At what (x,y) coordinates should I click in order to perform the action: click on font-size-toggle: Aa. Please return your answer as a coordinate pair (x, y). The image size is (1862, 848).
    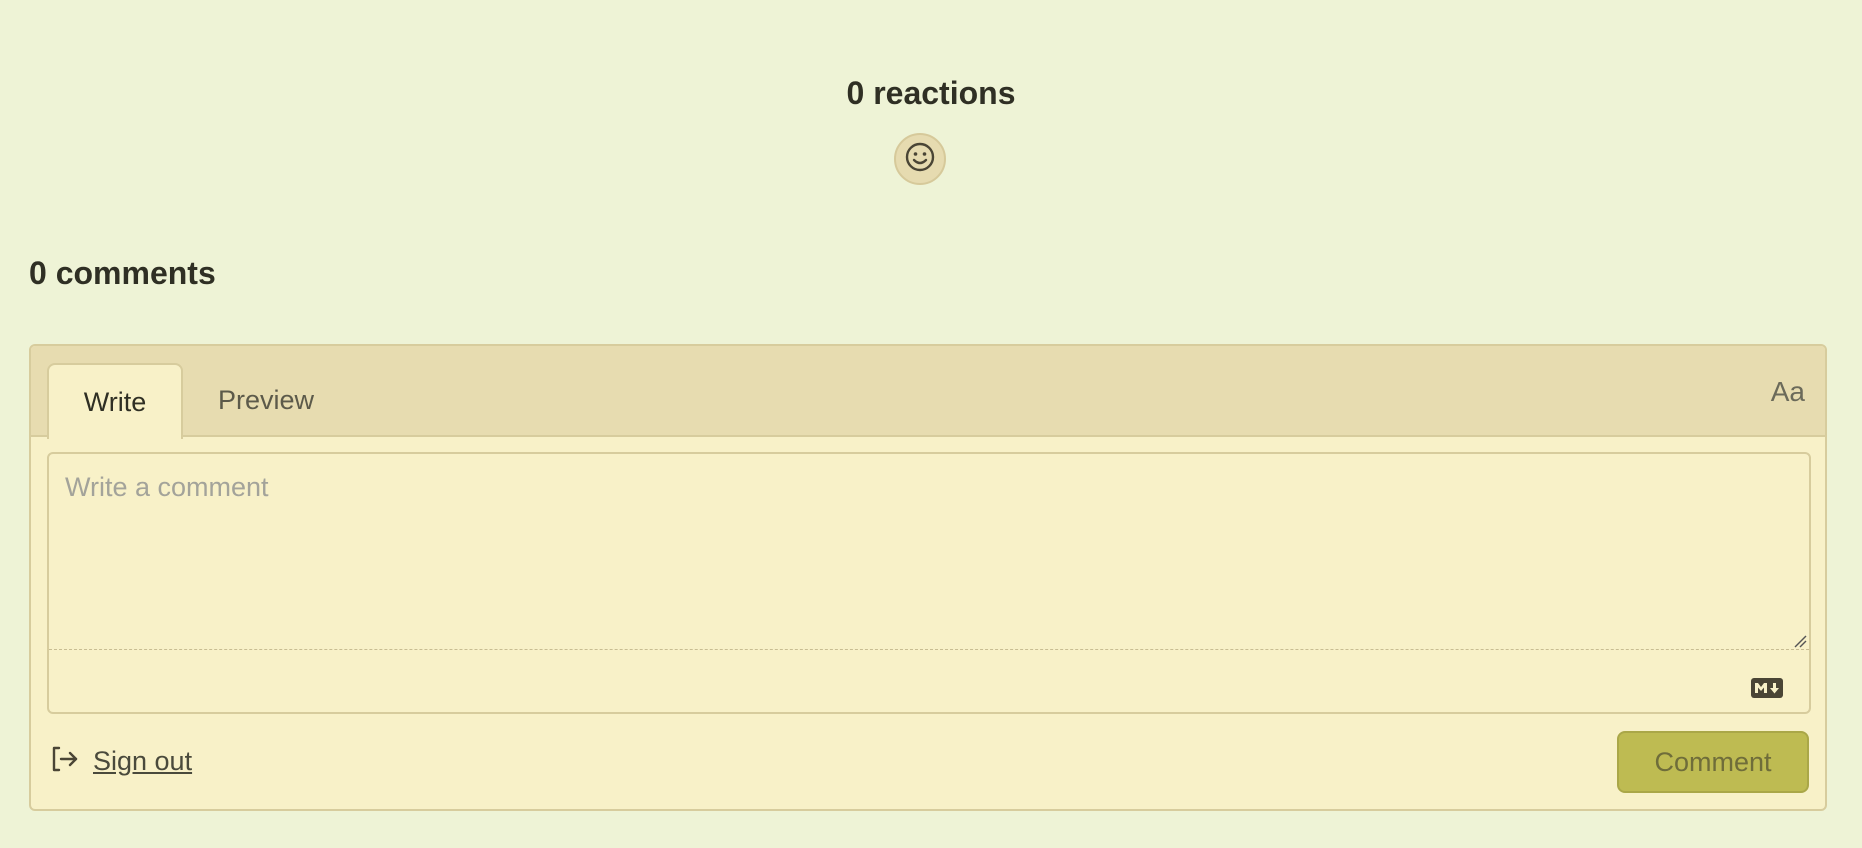
    Looking at the image, I should click on (1788, 392).